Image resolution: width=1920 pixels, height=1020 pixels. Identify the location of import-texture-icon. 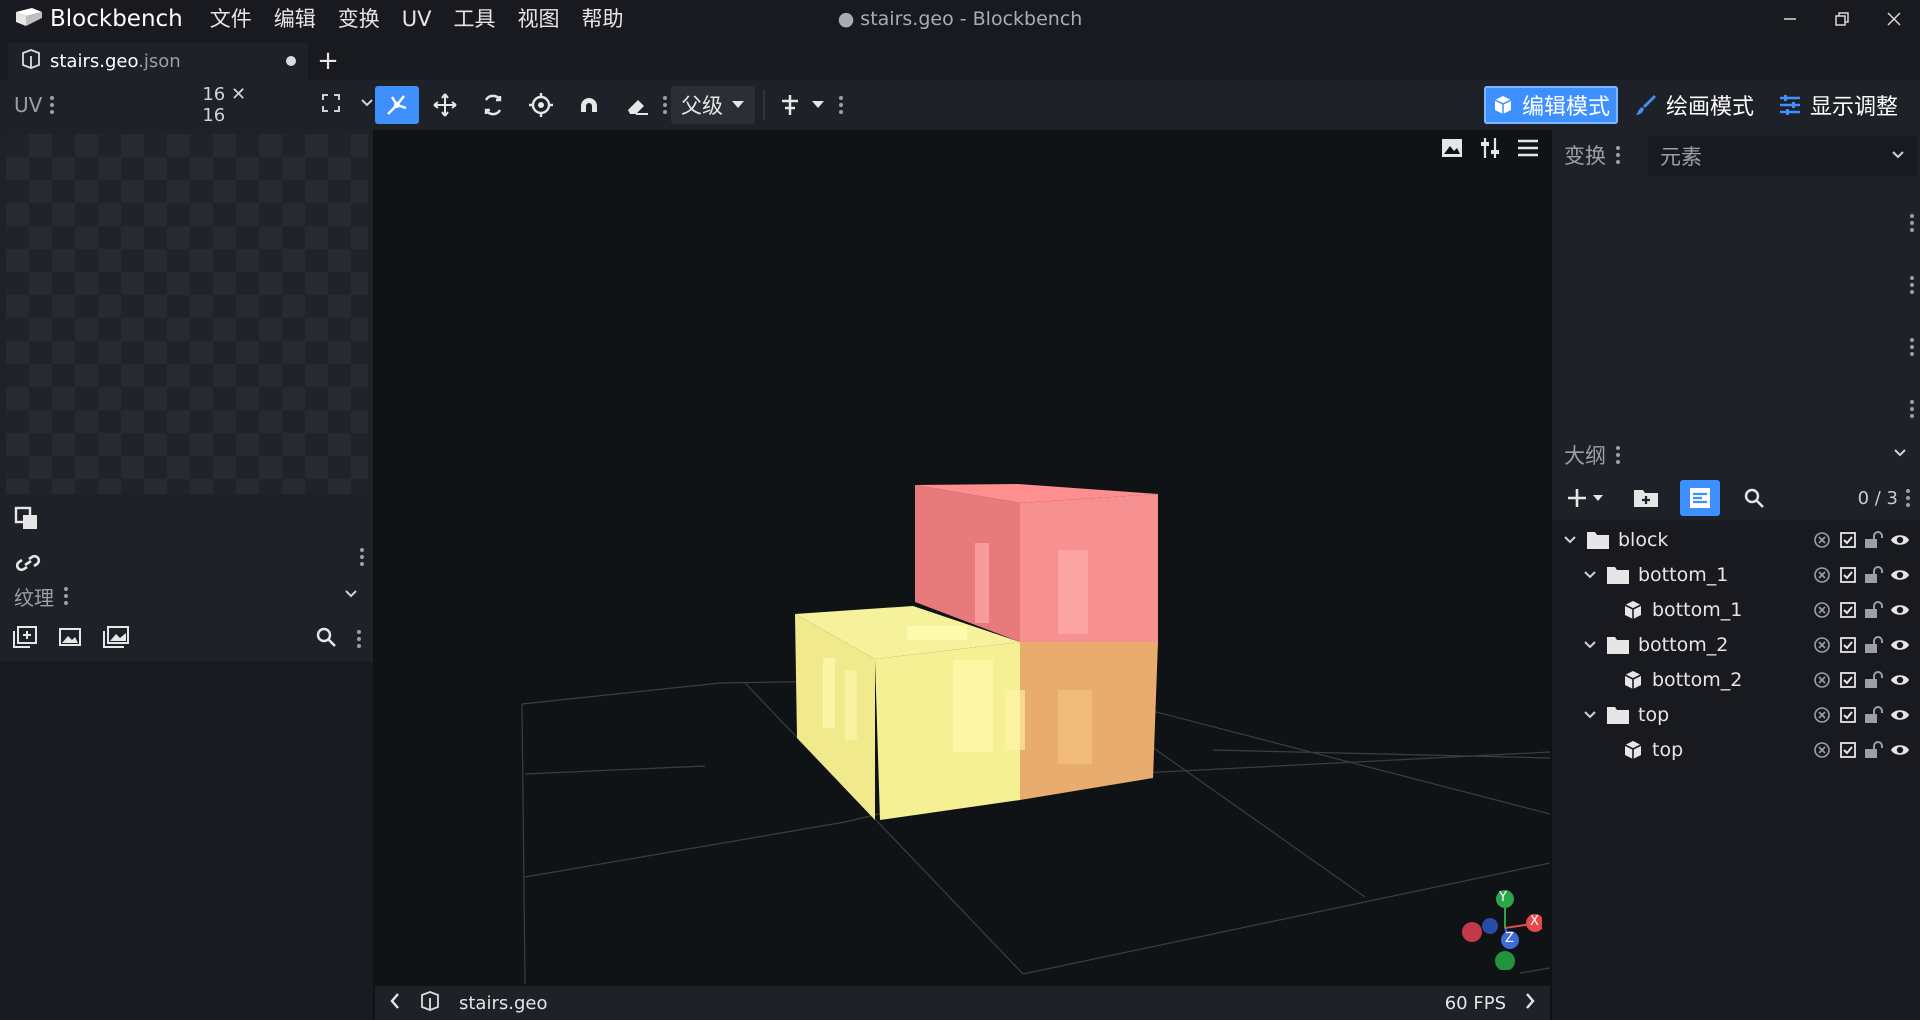
(25, 639).